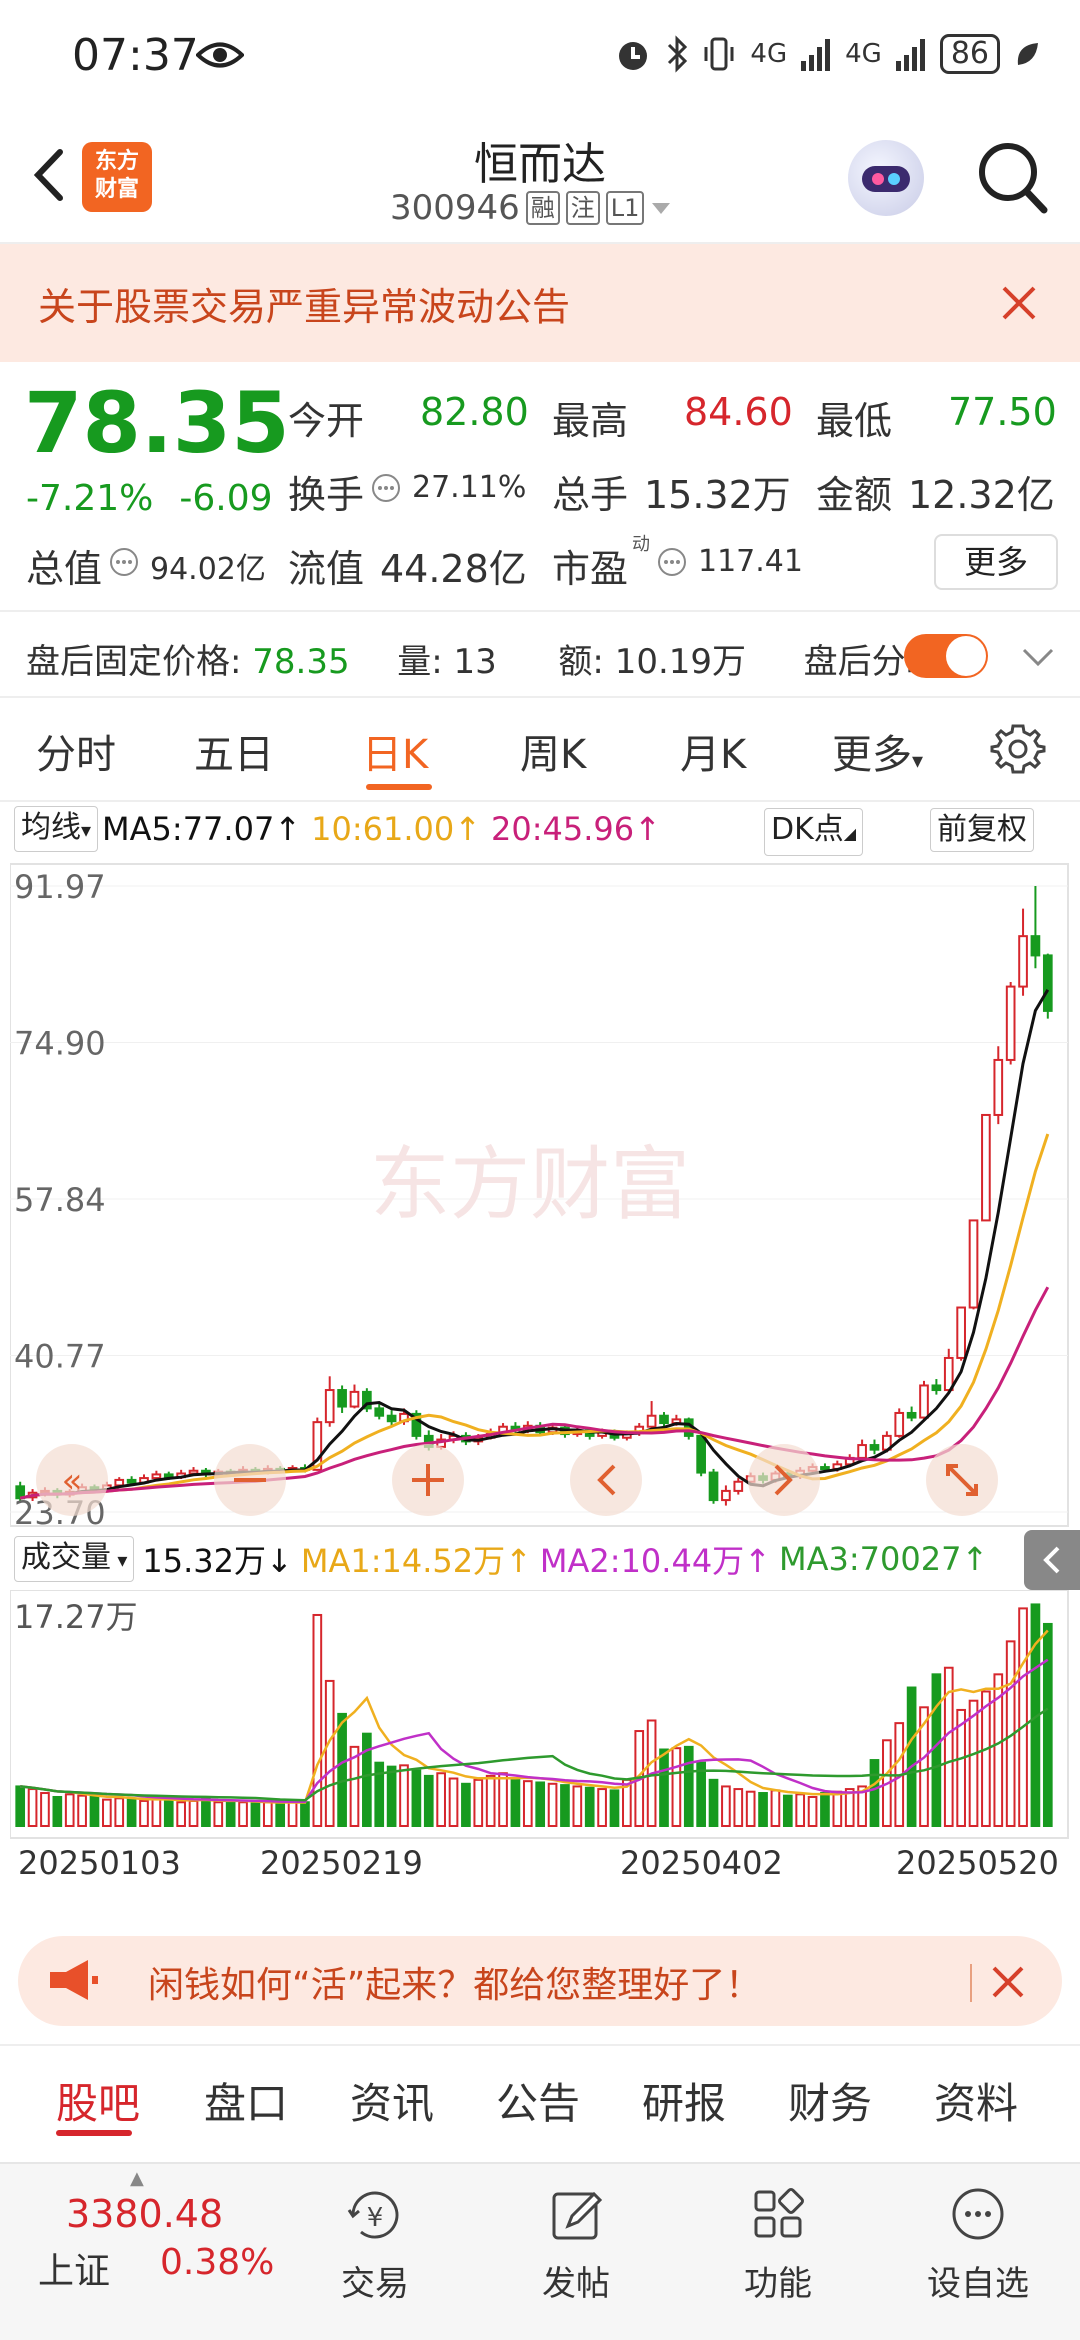  What do you see at coordinates (830, 2100) in the screenshot?
I see `tab-finance: 财务` at bounding box center [830, 2100].